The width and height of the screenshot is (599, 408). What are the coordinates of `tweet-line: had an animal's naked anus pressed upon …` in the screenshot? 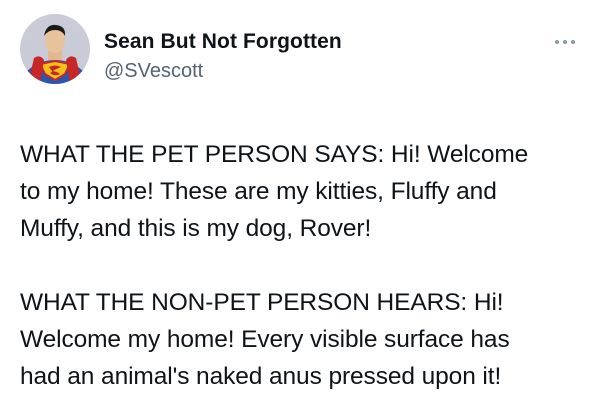 It's located at (261, 376).